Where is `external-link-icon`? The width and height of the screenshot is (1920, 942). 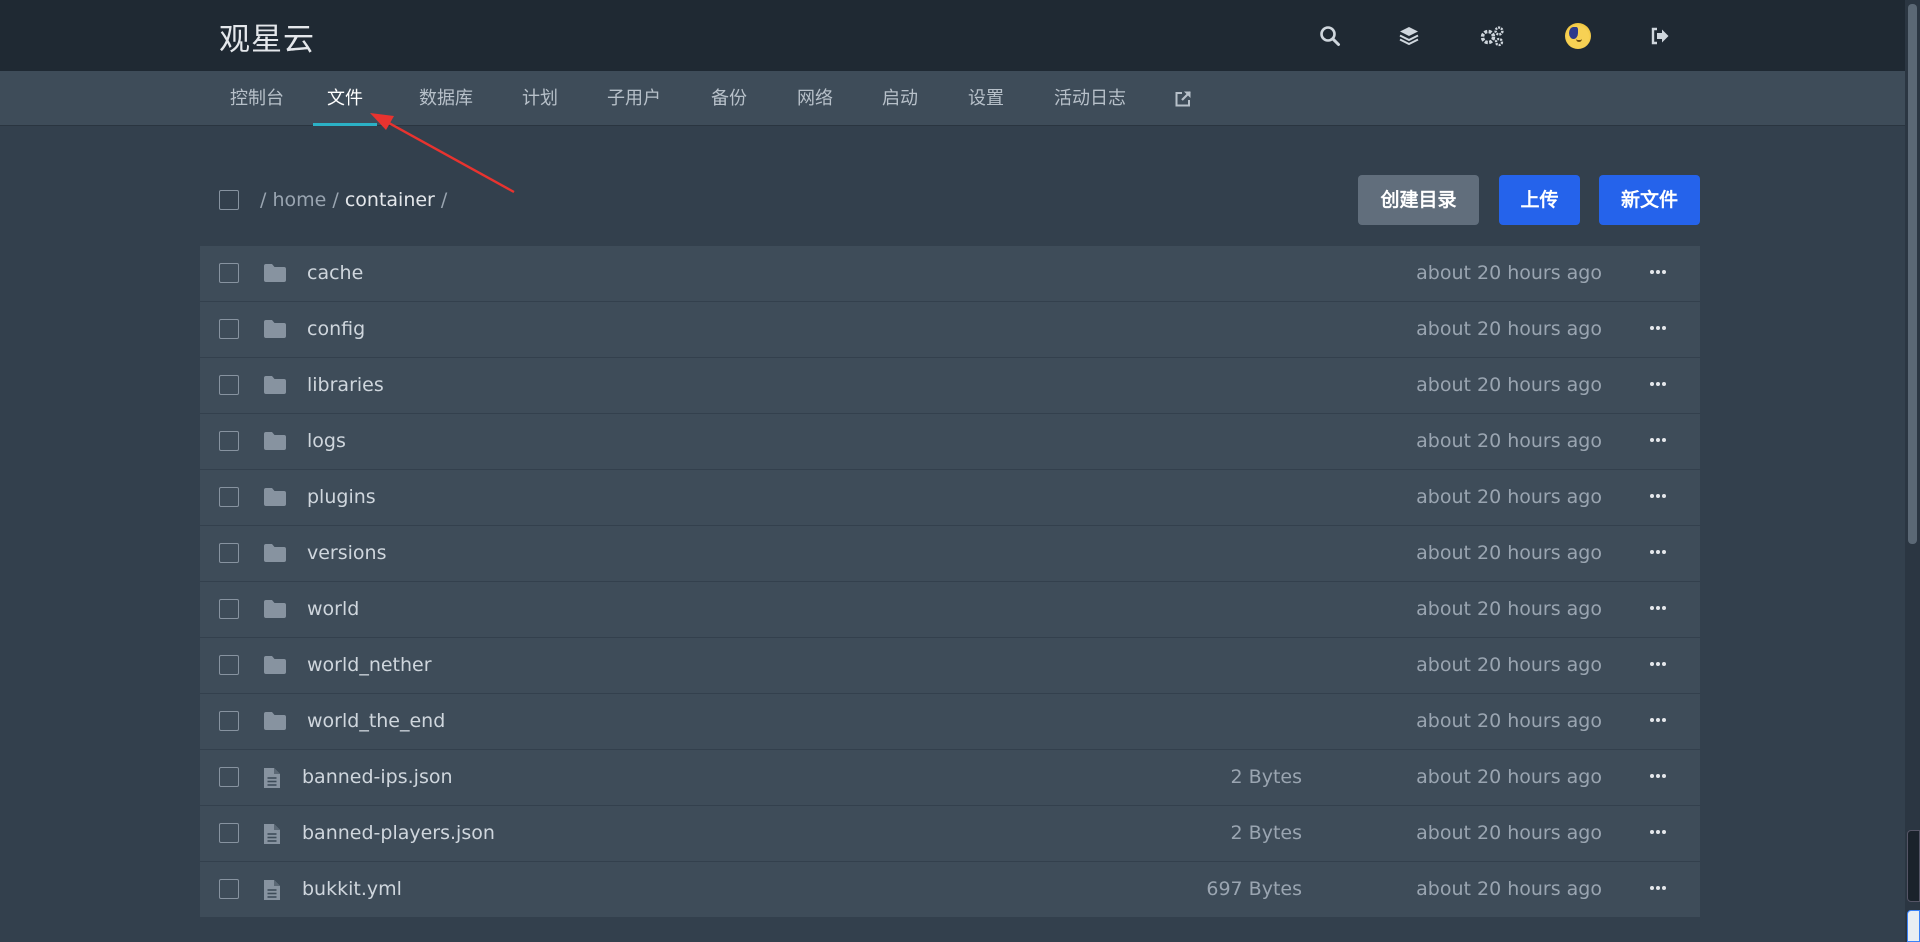 external-link-icon is located at coordinates (1183, 99).